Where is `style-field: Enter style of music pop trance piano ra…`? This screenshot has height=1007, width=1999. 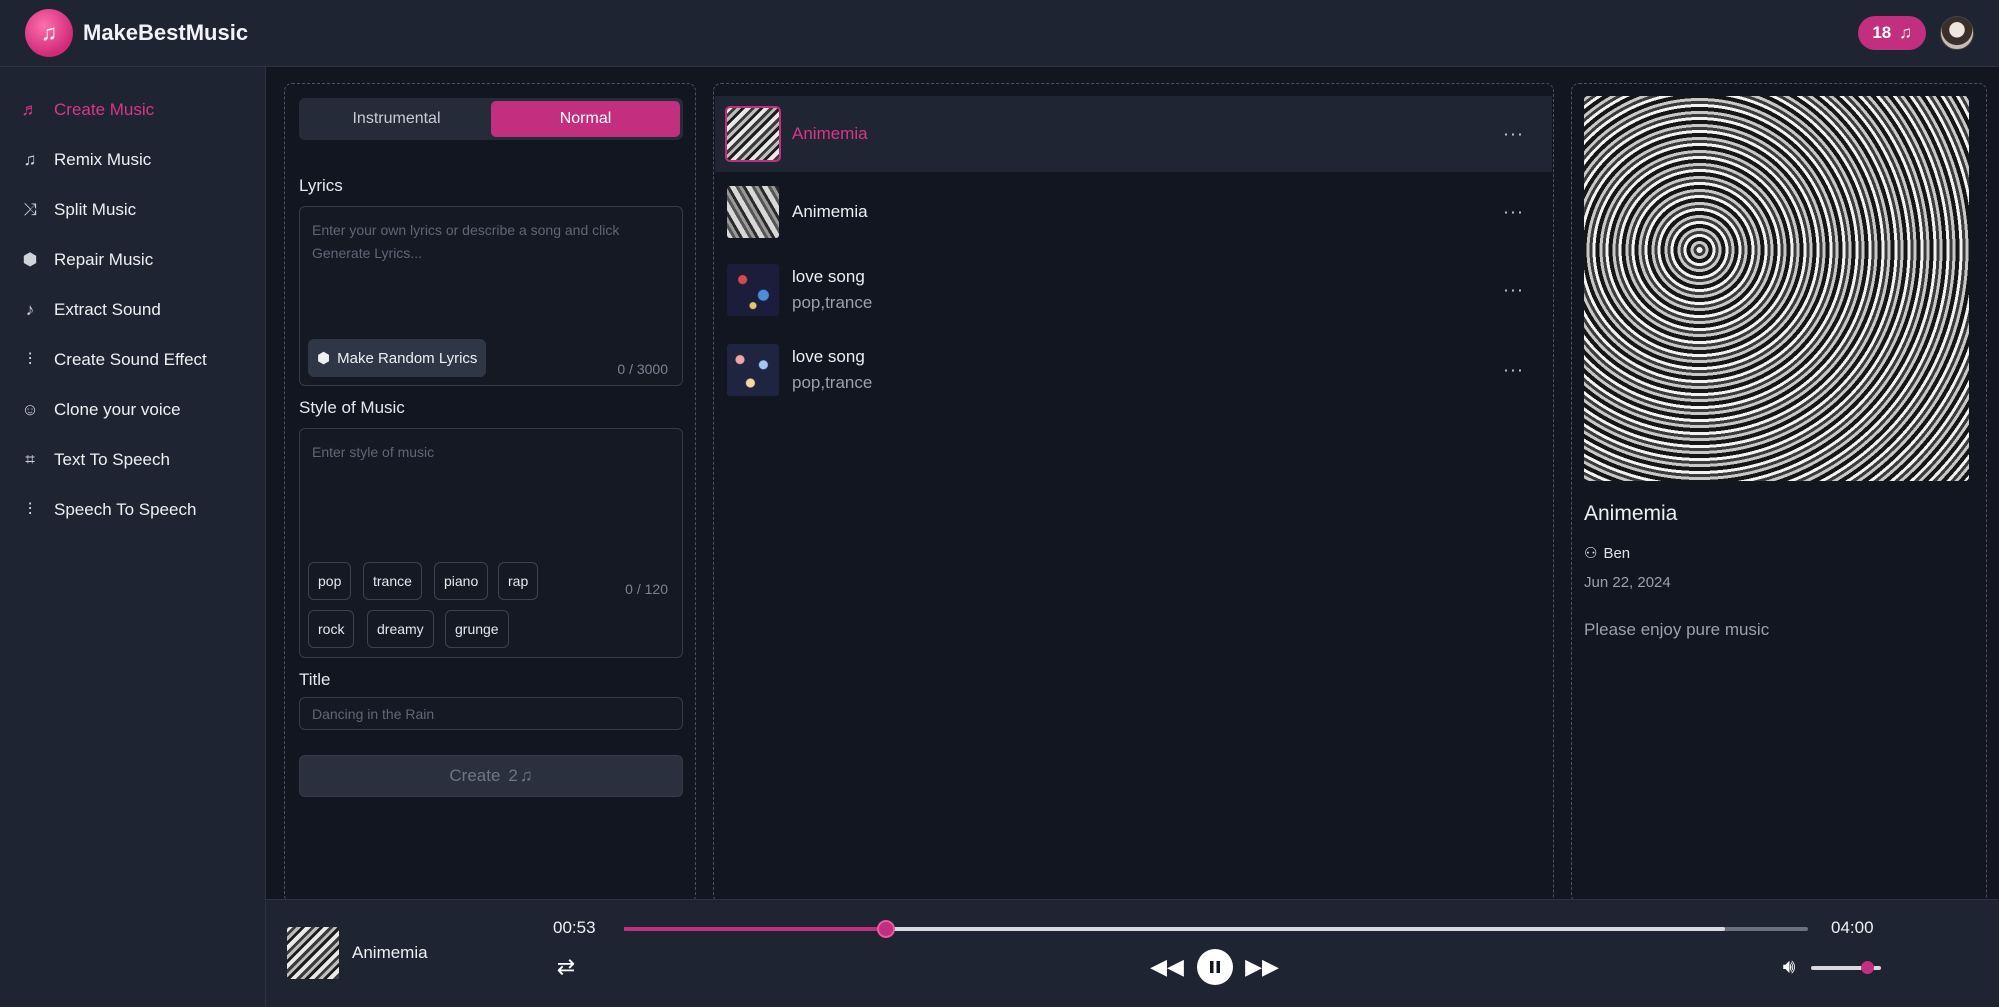
style-field: Enter style of music pop trance piano ra… is located at coordinates (491, 543).